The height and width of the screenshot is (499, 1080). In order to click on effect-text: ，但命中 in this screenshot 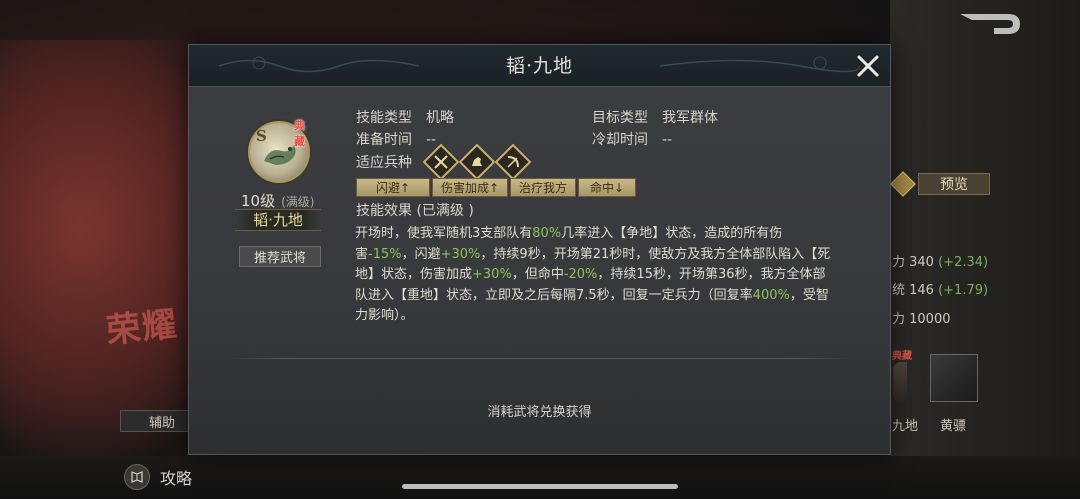, I will do `click(537, 275)`.